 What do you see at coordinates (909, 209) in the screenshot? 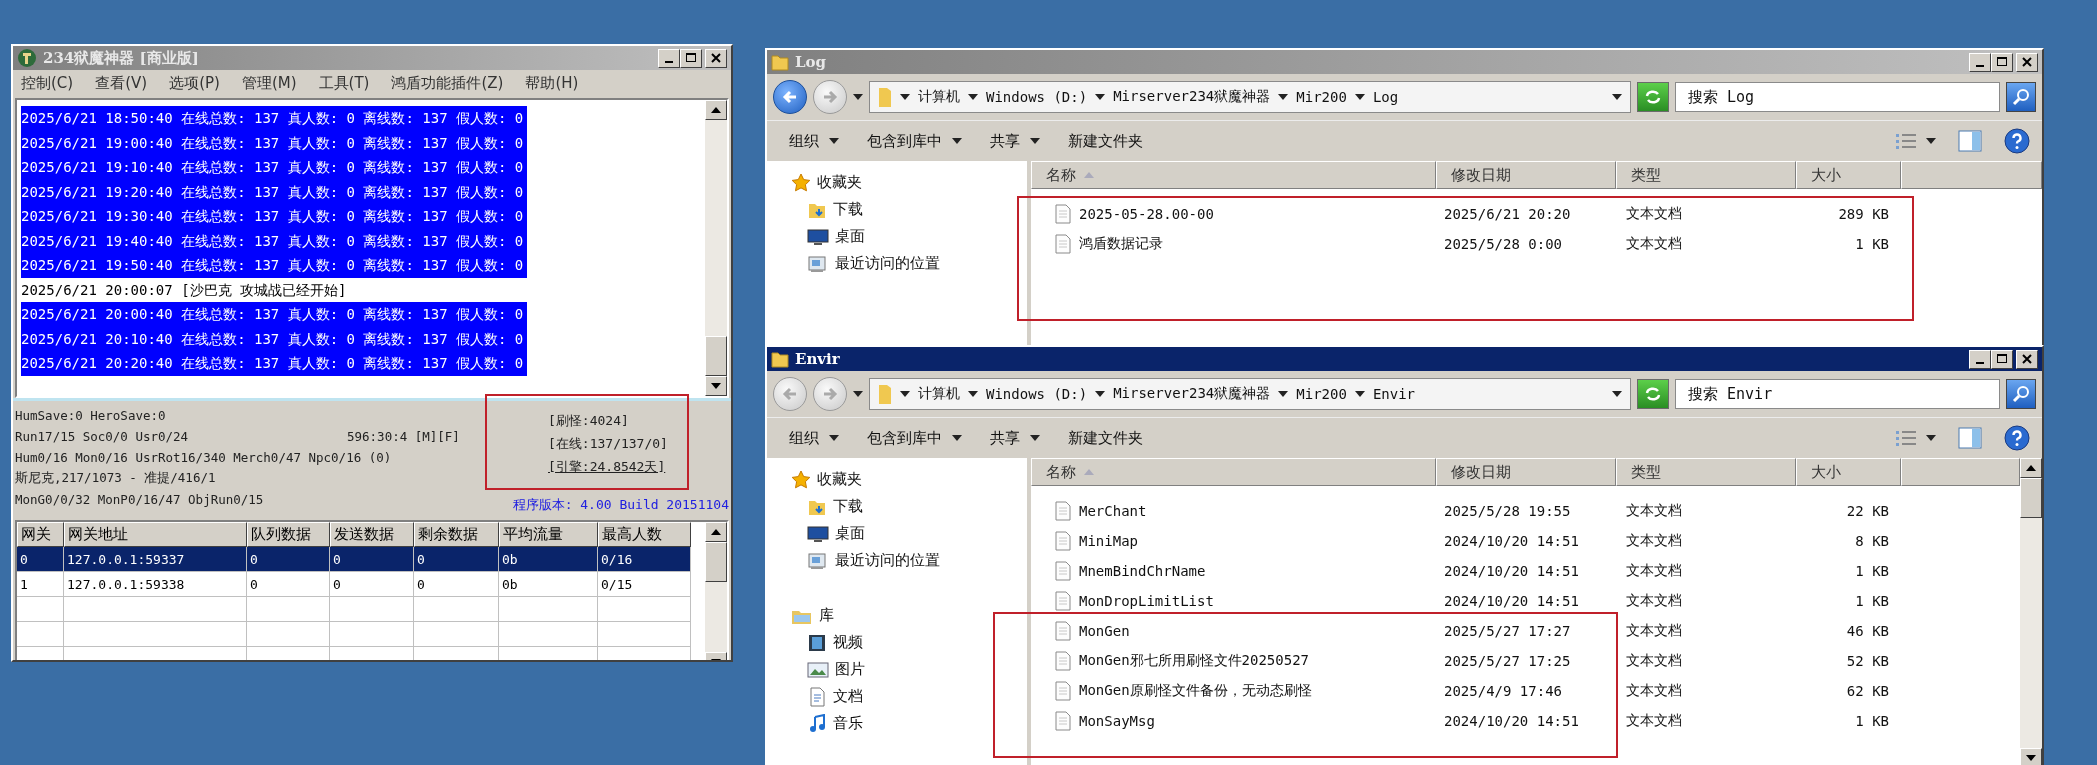
I see `nav-item: 下载` at bounding box center [909, 209].